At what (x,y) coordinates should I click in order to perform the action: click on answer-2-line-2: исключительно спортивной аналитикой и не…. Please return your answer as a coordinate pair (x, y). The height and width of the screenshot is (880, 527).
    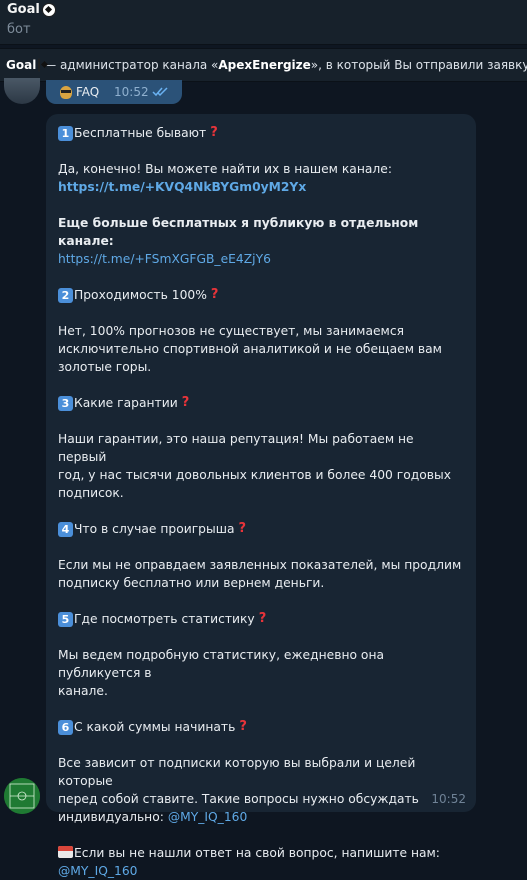
    Looking at the image, I should click on (250, 349).